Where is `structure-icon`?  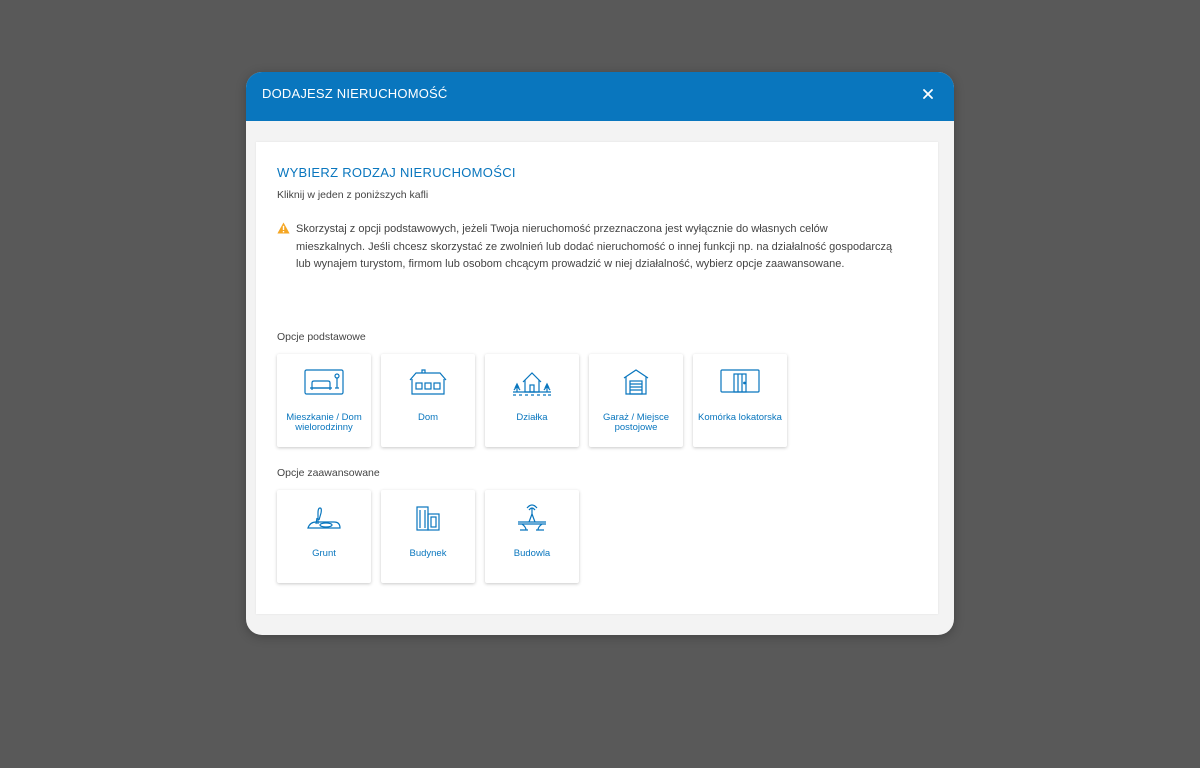 structure-icon is located at coordinates (532, 517).